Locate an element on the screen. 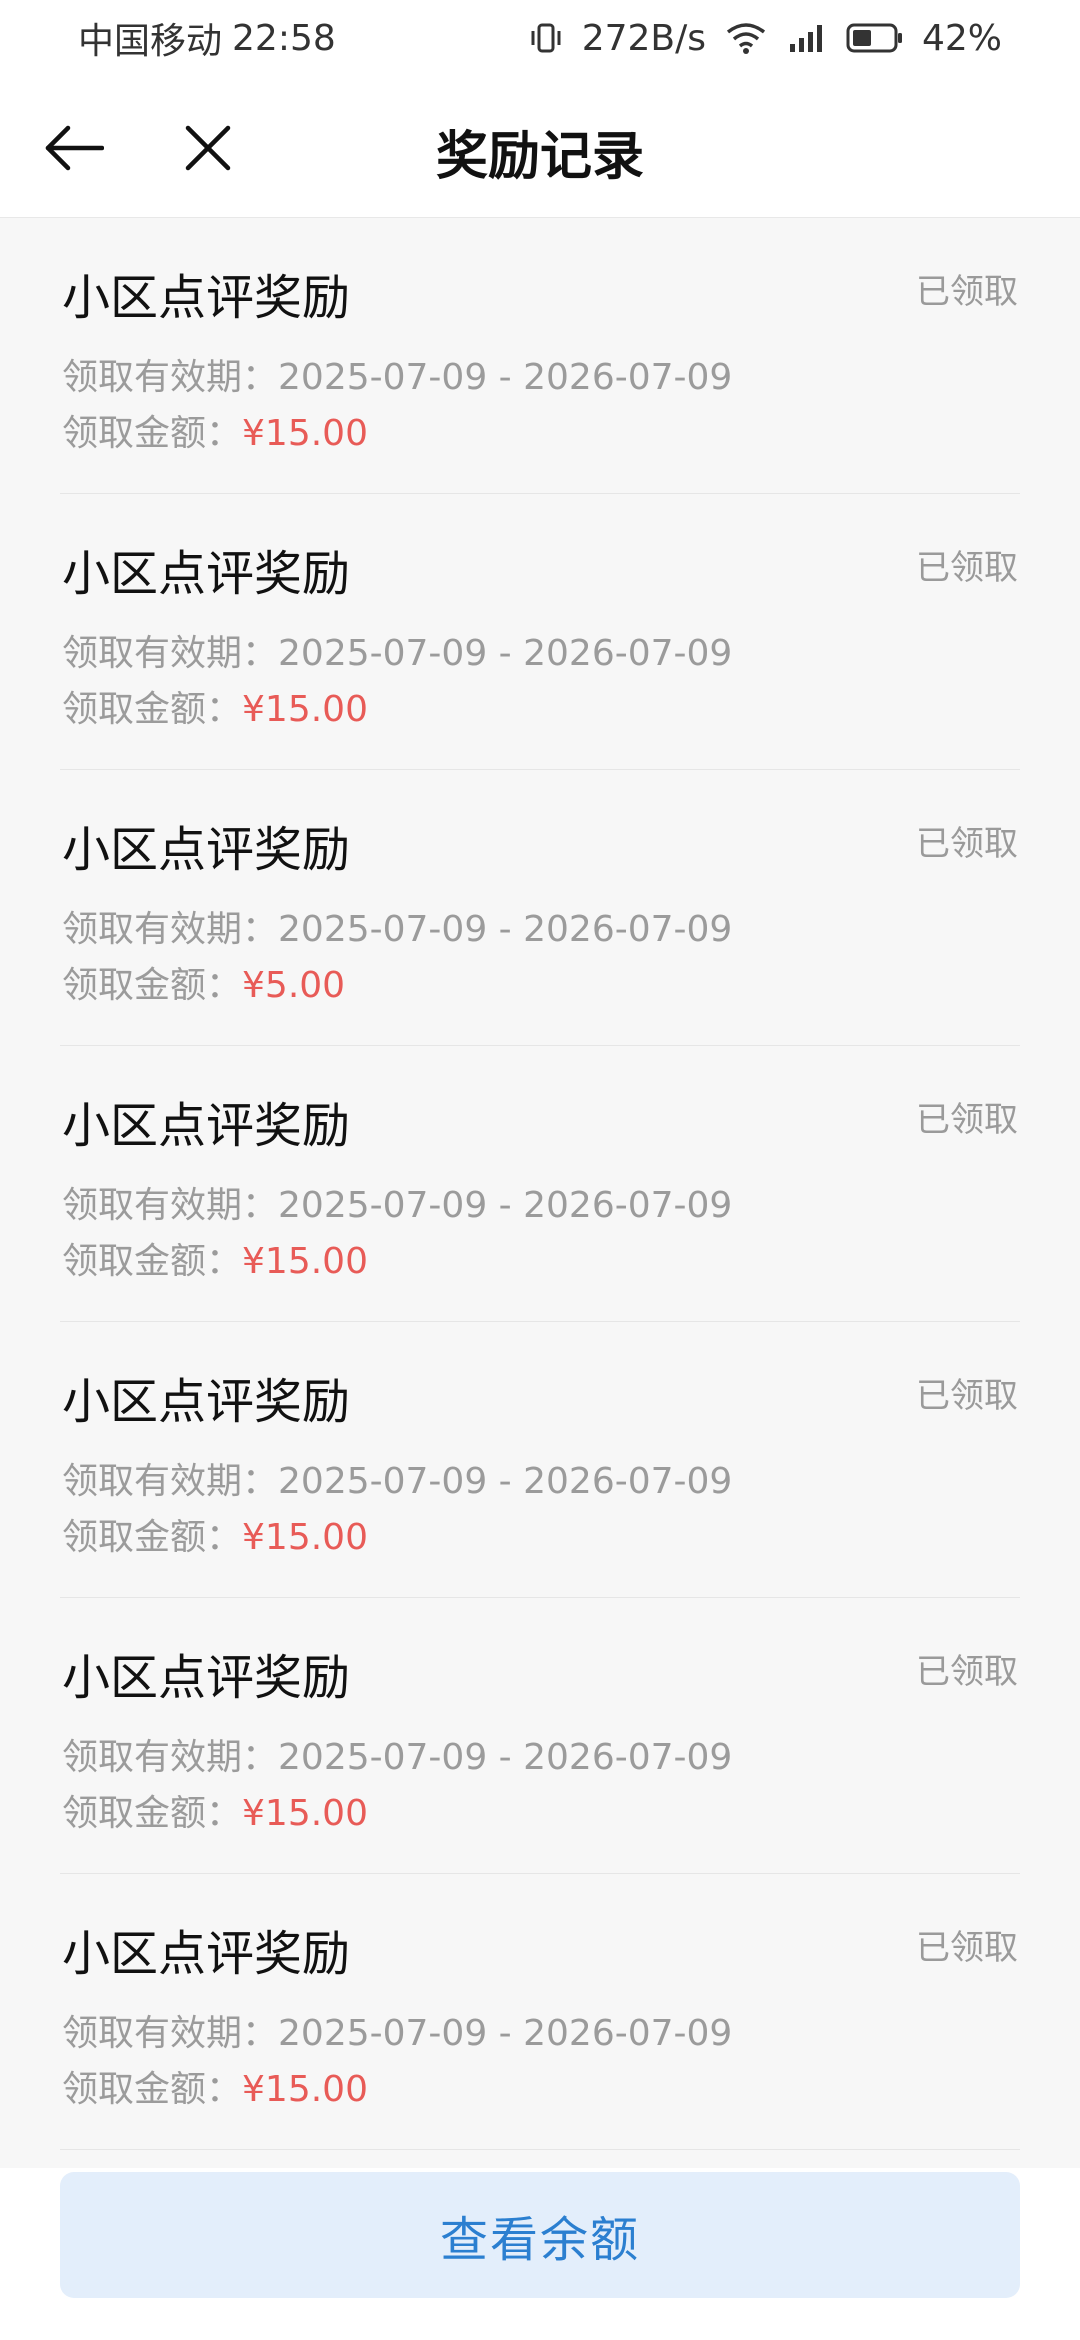 The height and width of the screenshot is (2340, 1080). vibrate-icon is located at coordinates (546, 38).